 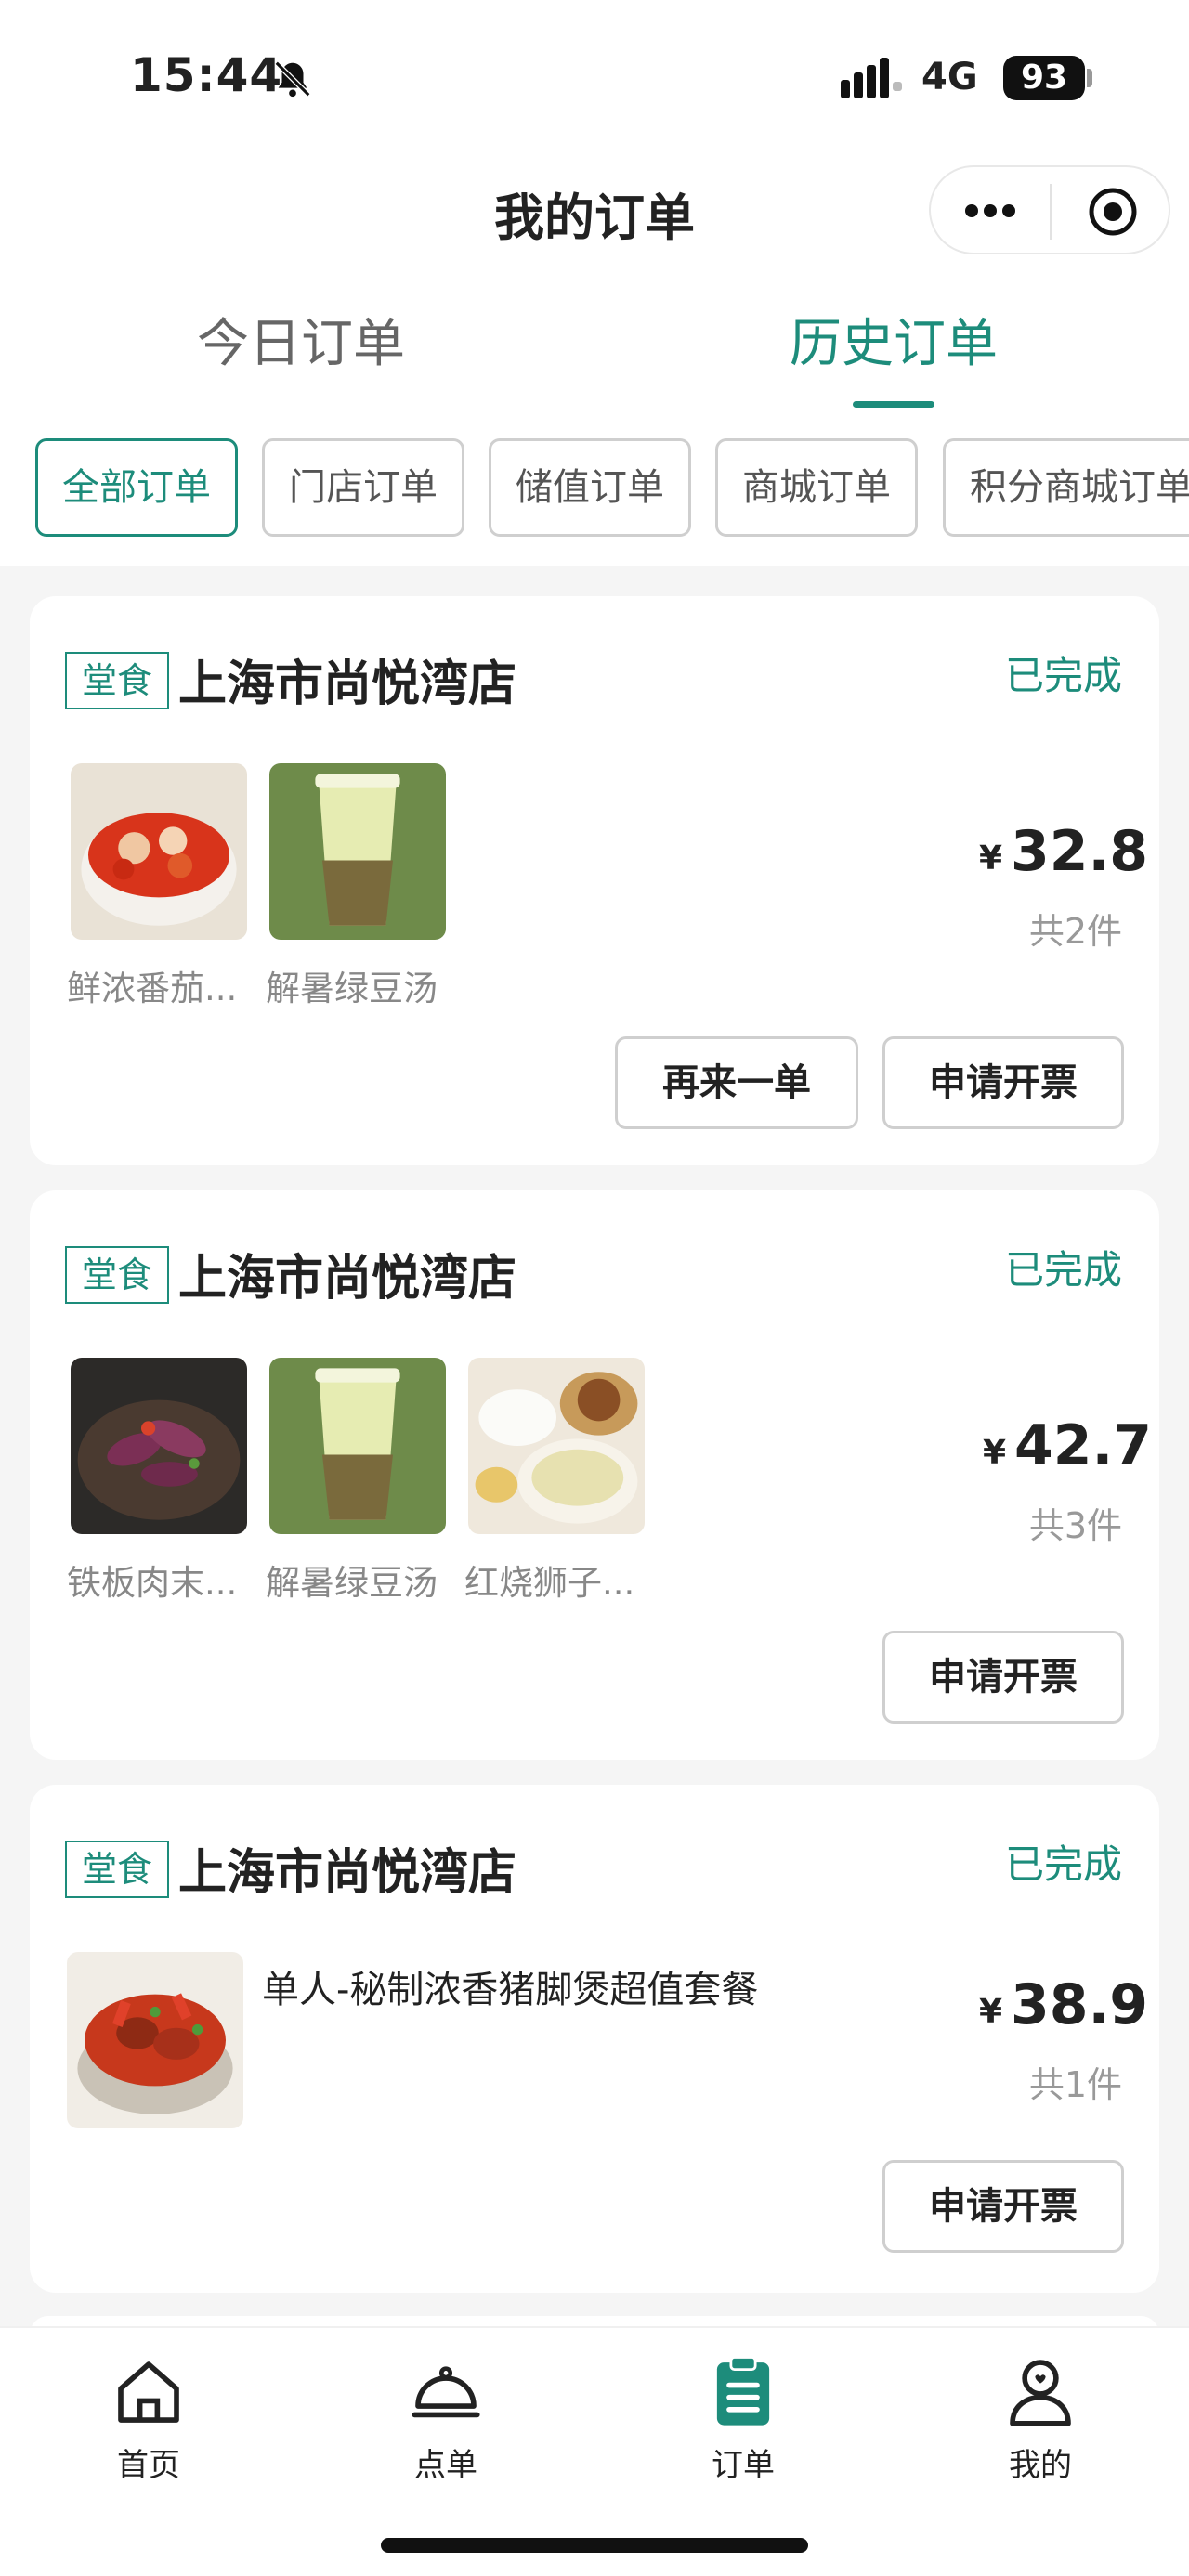 What do you see at coordinates (590, 488) in the screenshot?
I see `filter-stored-value-orders: 储值订单` at bounding box center [590, 488].